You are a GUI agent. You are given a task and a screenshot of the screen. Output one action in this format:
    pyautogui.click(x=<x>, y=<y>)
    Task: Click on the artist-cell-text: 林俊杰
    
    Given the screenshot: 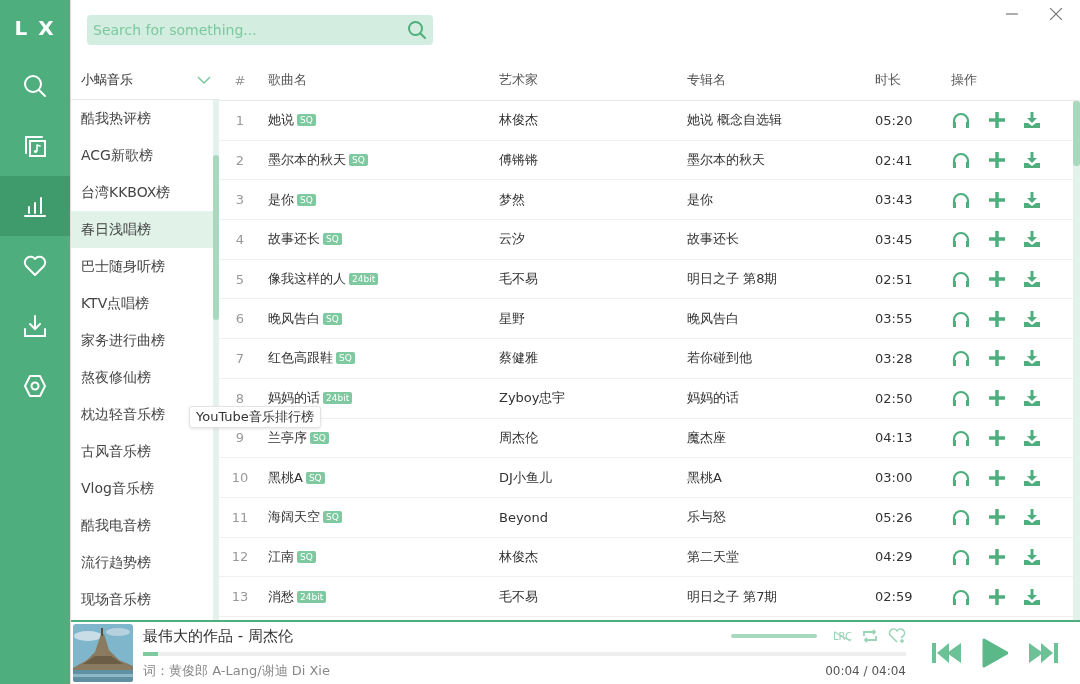 What is the action you would take?
    pyautogui.click(x=518, y=120)
    